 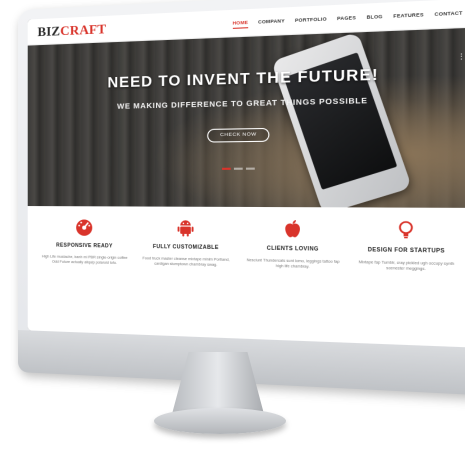 What do you see at coordinates (220, 421) in the screenshot?
I see `monitor-stand-base` at bounding box center [220, 421].